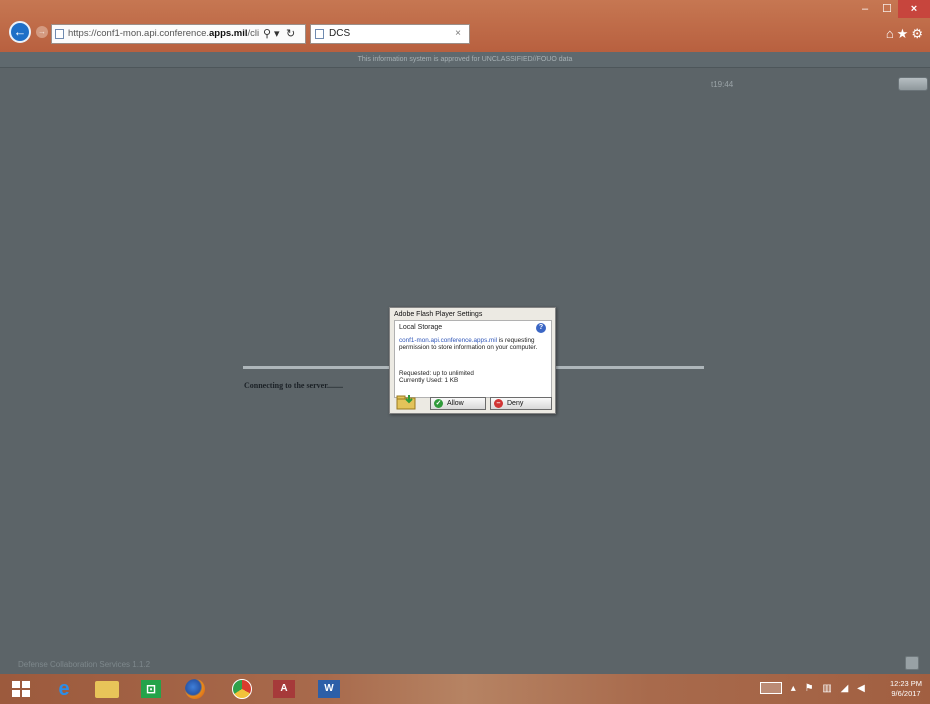 The width and height of the screenshot is (930, 704). I want to click on signal-icon: ◢, so click(845, 688).